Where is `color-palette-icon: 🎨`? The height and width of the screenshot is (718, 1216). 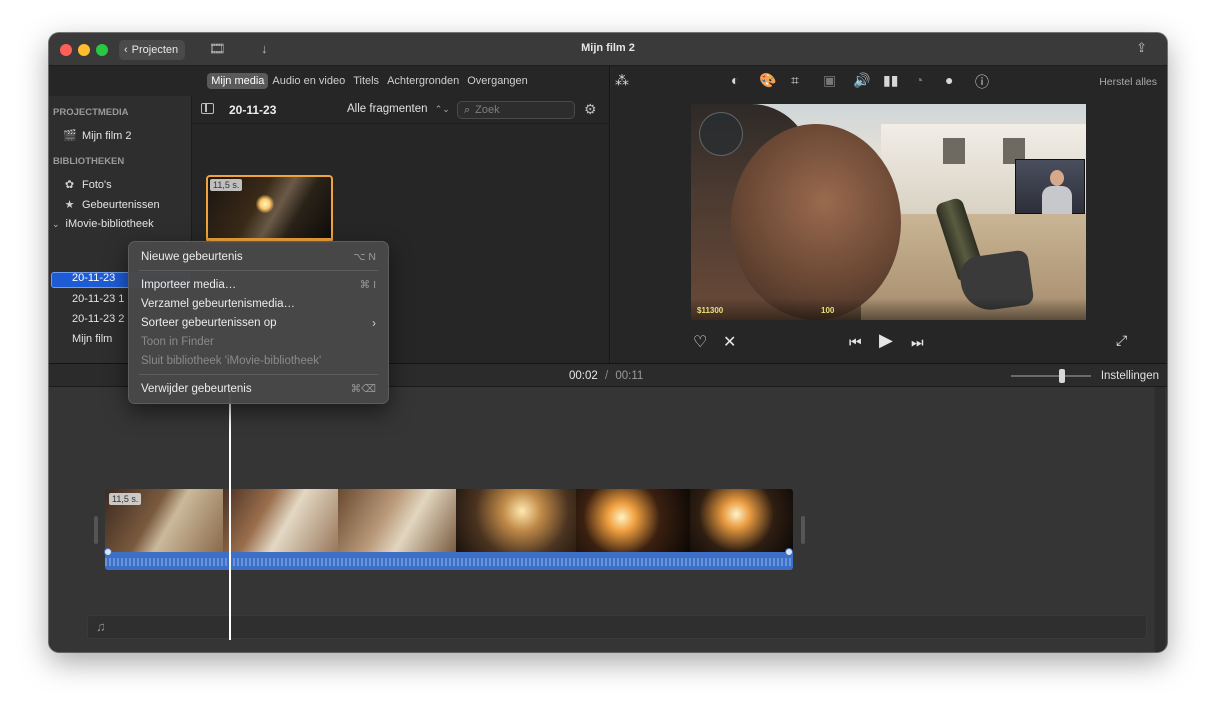 color-palette-icon: 🎨 is located at coordinates (767, 80).